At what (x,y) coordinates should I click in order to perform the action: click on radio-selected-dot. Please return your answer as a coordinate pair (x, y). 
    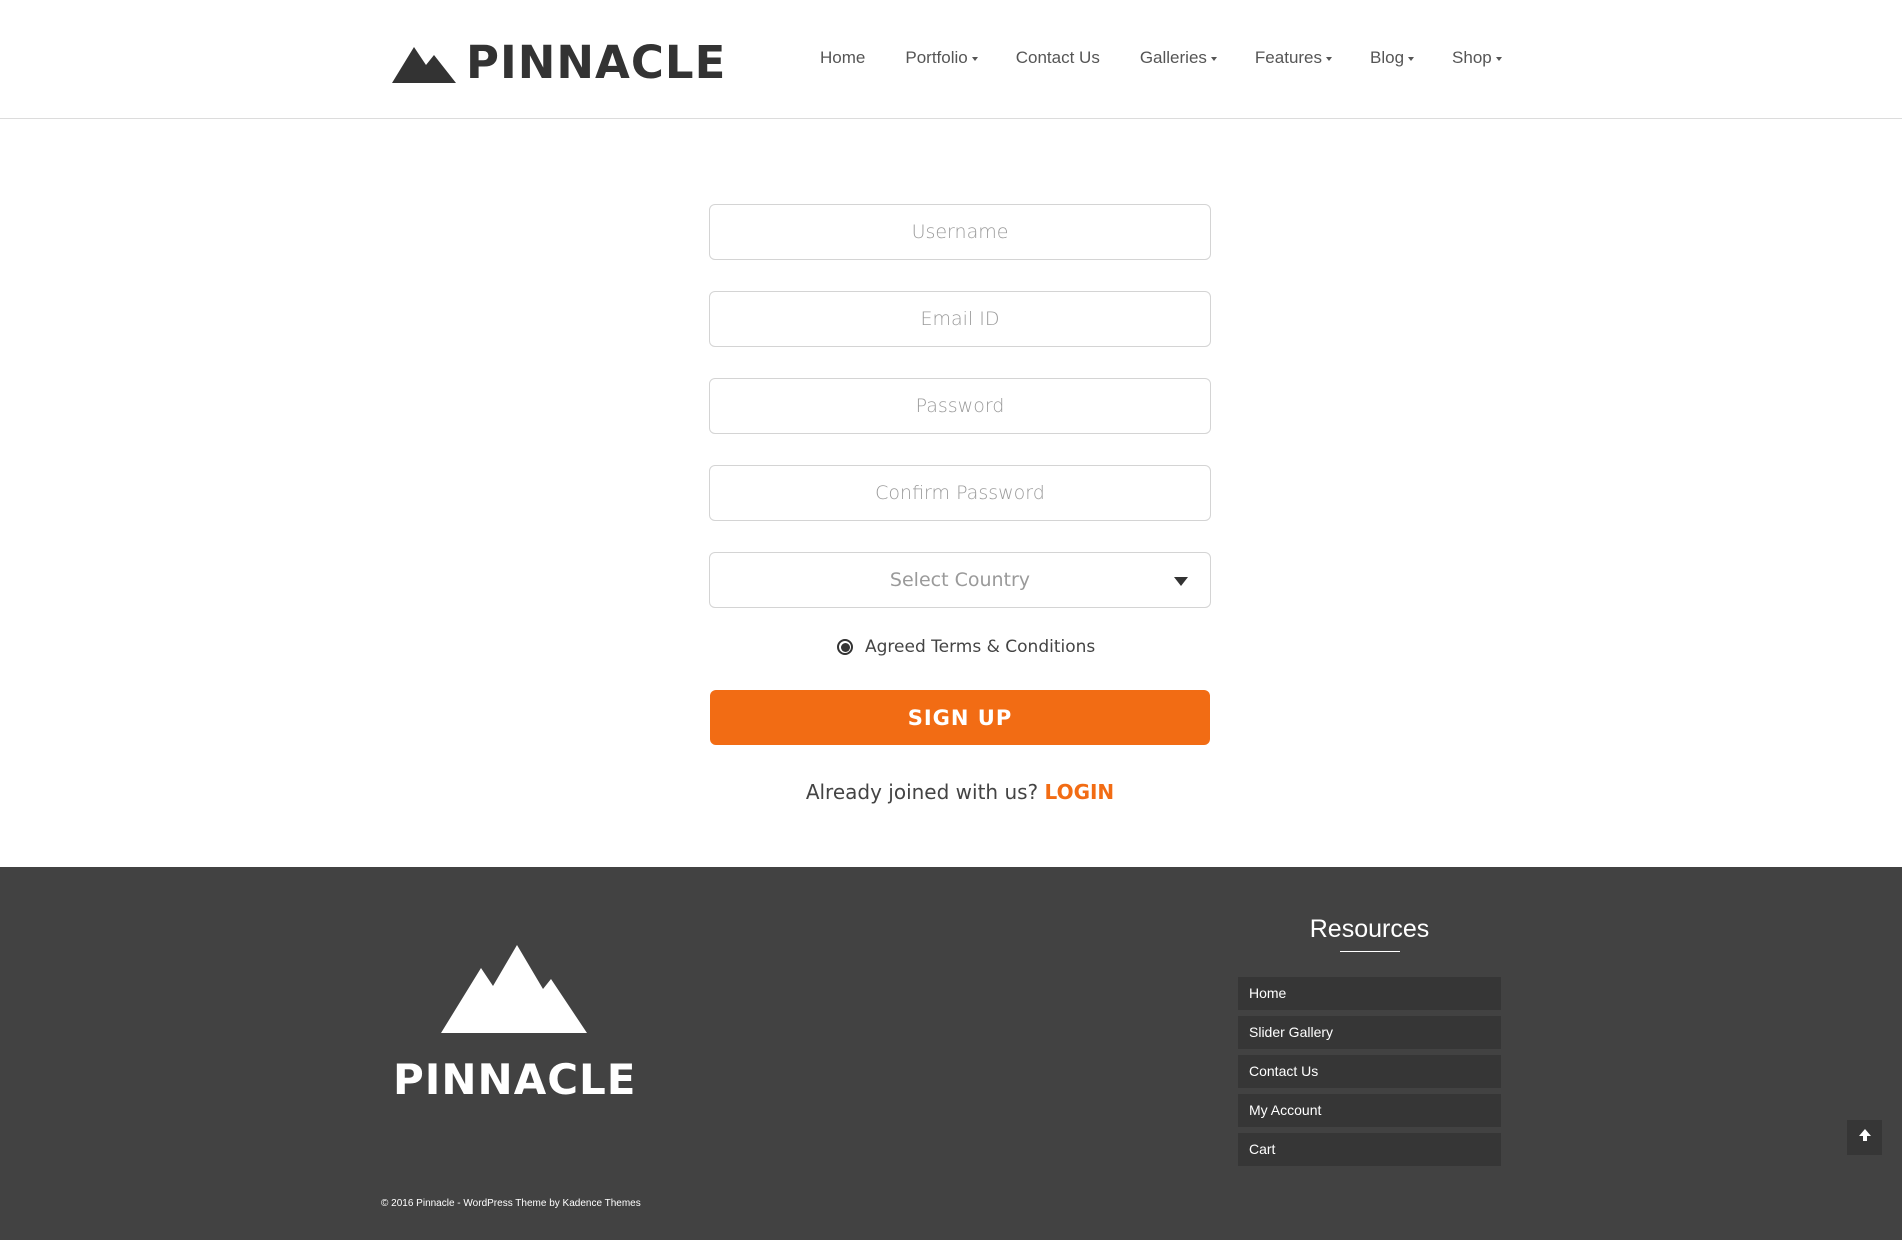
    Looking at the image, I should click on (845, 647).